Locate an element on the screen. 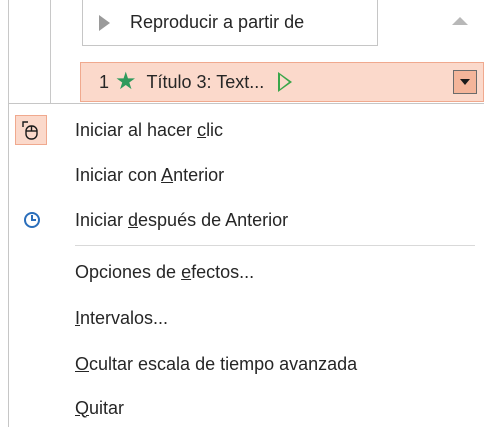 The image size is (484, 427). animation-dropdown-button is located at coordinates (465, 82).